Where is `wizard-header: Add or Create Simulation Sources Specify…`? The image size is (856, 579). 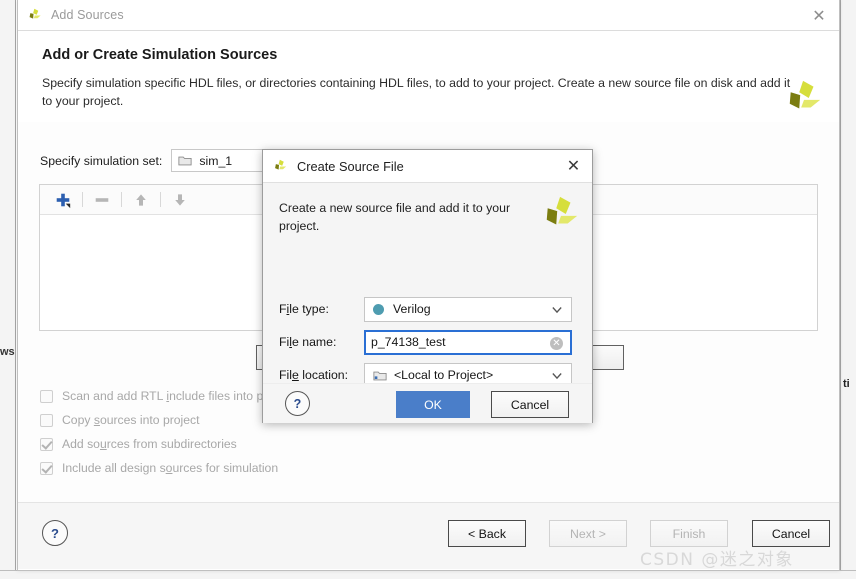 wizard-header: Add or Create Simulation Sources Specify… is located at coordinates (428, 76).